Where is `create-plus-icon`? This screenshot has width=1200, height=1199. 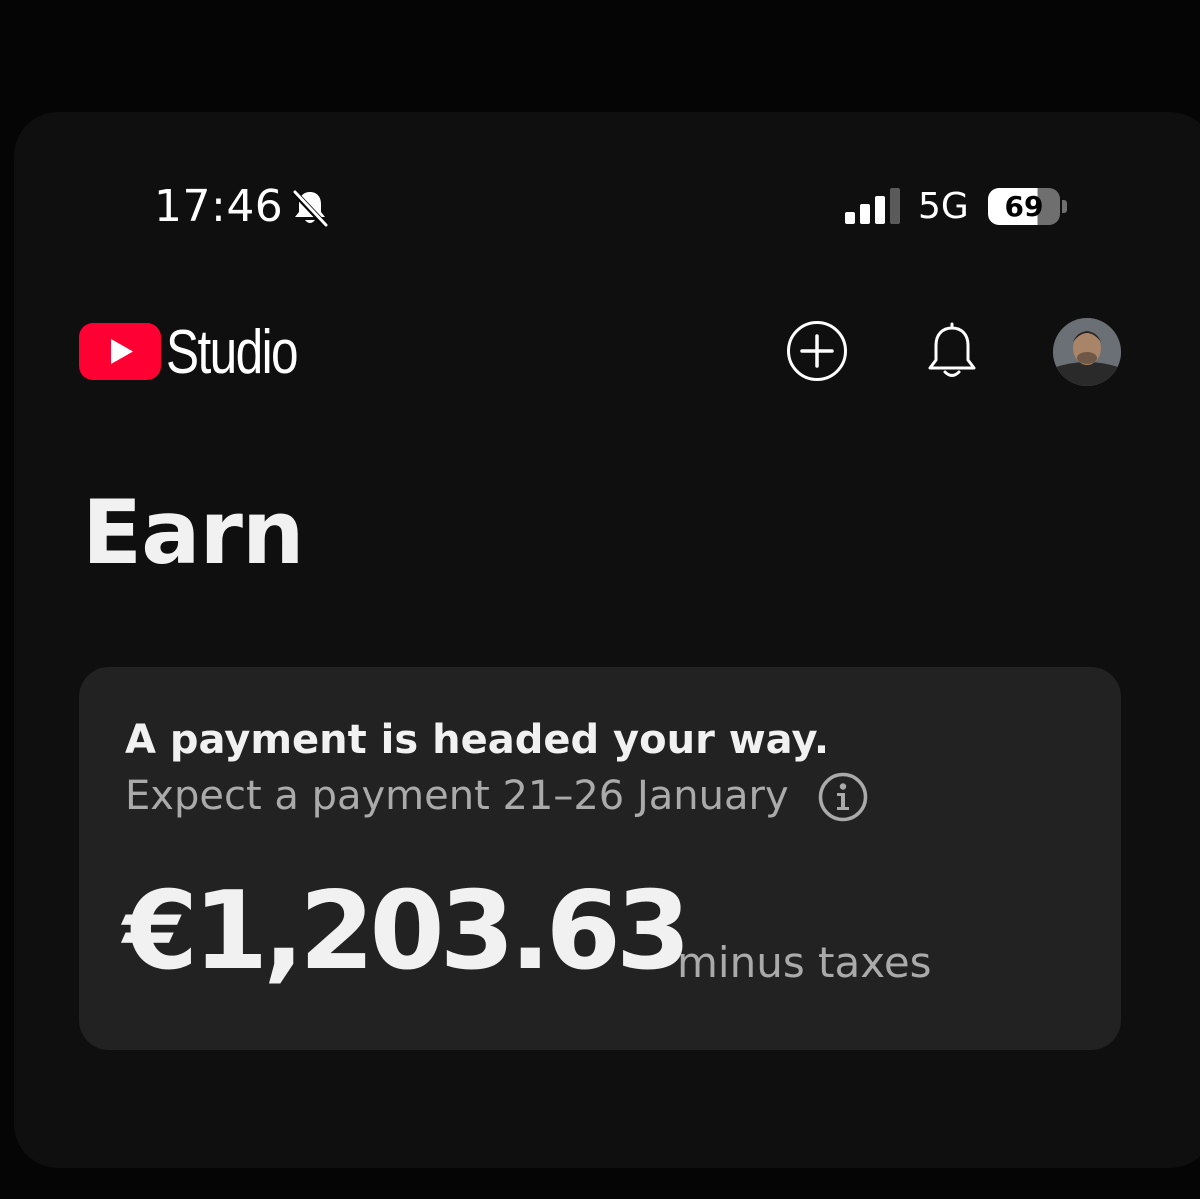 create-plus-icon is located at coordinates (817, 351).